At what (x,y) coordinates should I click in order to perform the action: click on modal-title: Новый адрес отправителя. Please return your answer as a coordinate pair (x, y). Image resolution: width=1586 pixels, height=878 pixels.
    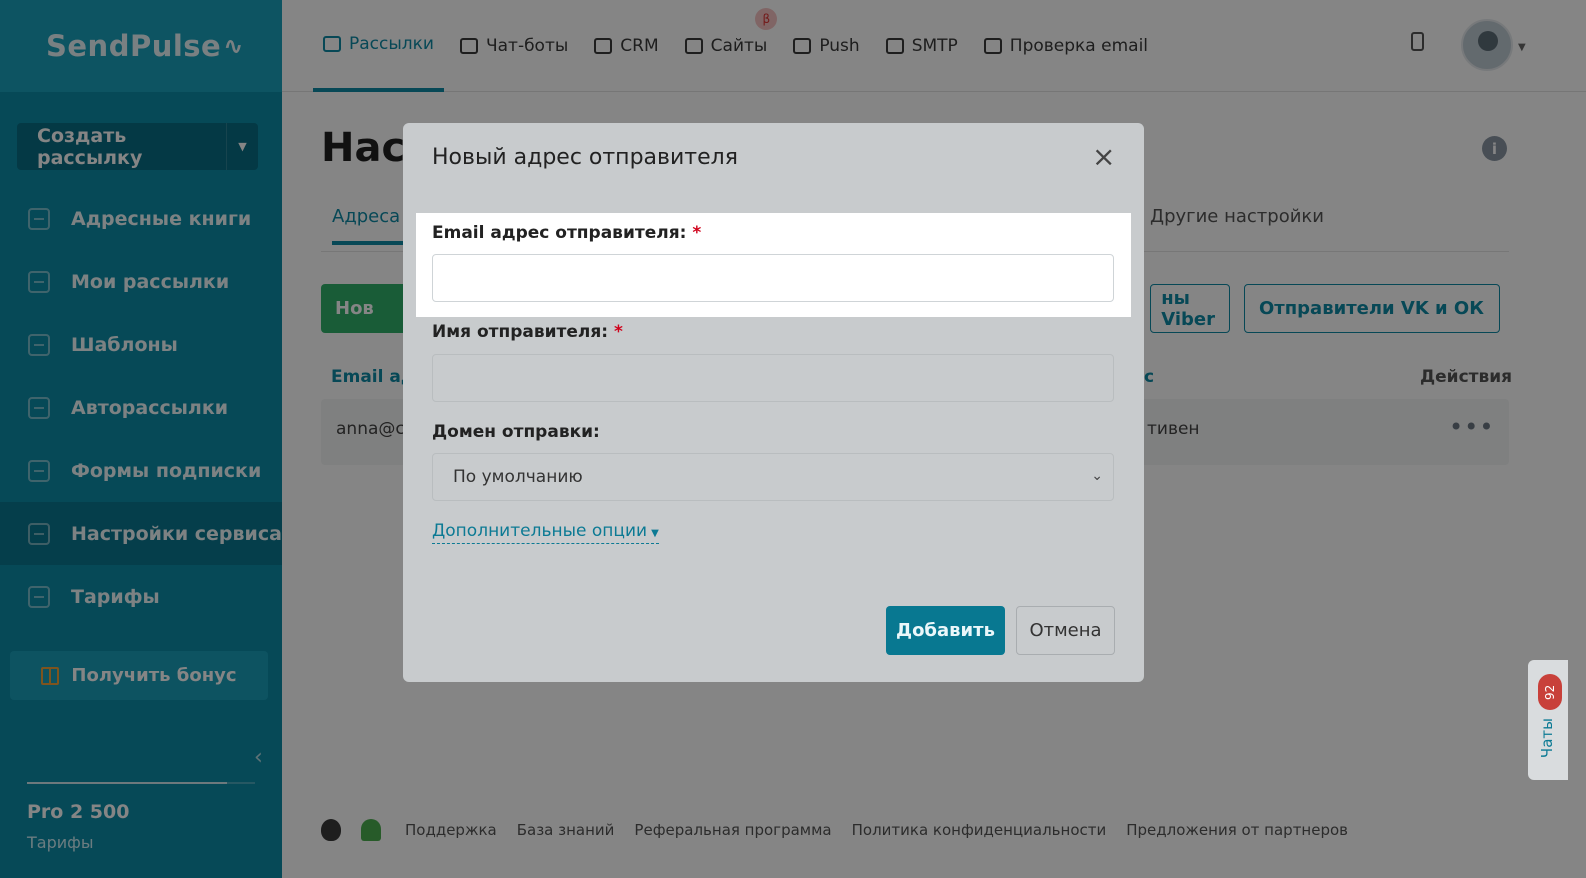
    Looking at the image, I should click on (585, 157).